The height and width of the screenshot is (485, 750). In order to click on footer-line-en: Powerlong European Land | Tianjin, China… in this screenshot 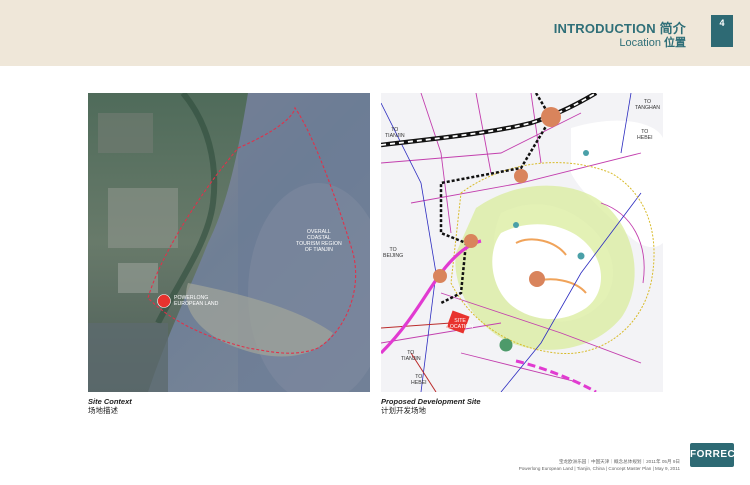, I will do `click(599, 468)`.